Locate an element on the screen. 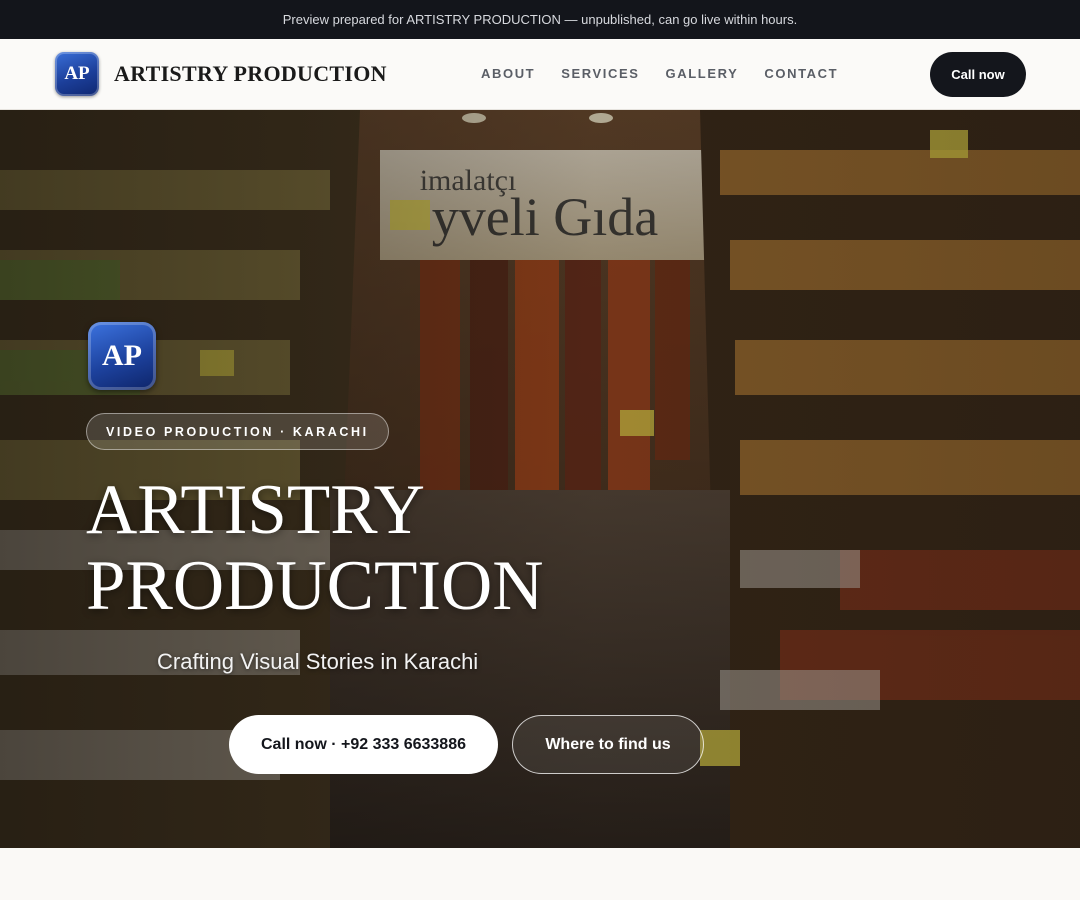 The width and height of the screenshot is (1080, 900). logo-badge-icon: AP is located at coordinates (77, 74).